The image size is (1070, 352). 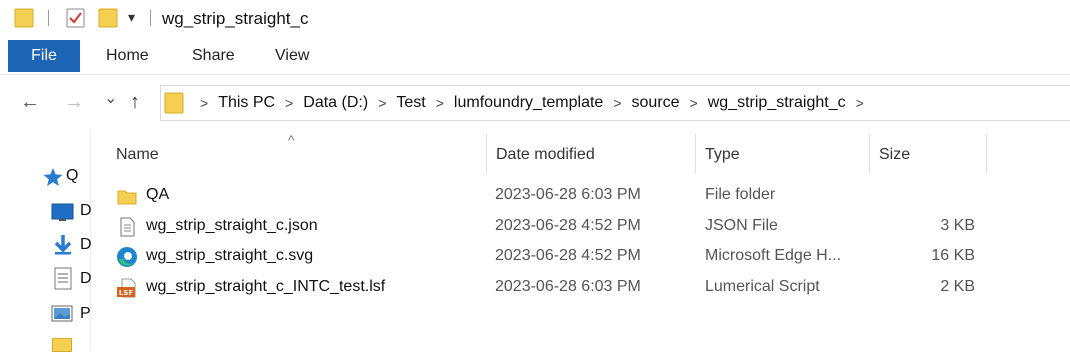 I want to click on breadcrumb-test: Test, so click(x=410, y=103).